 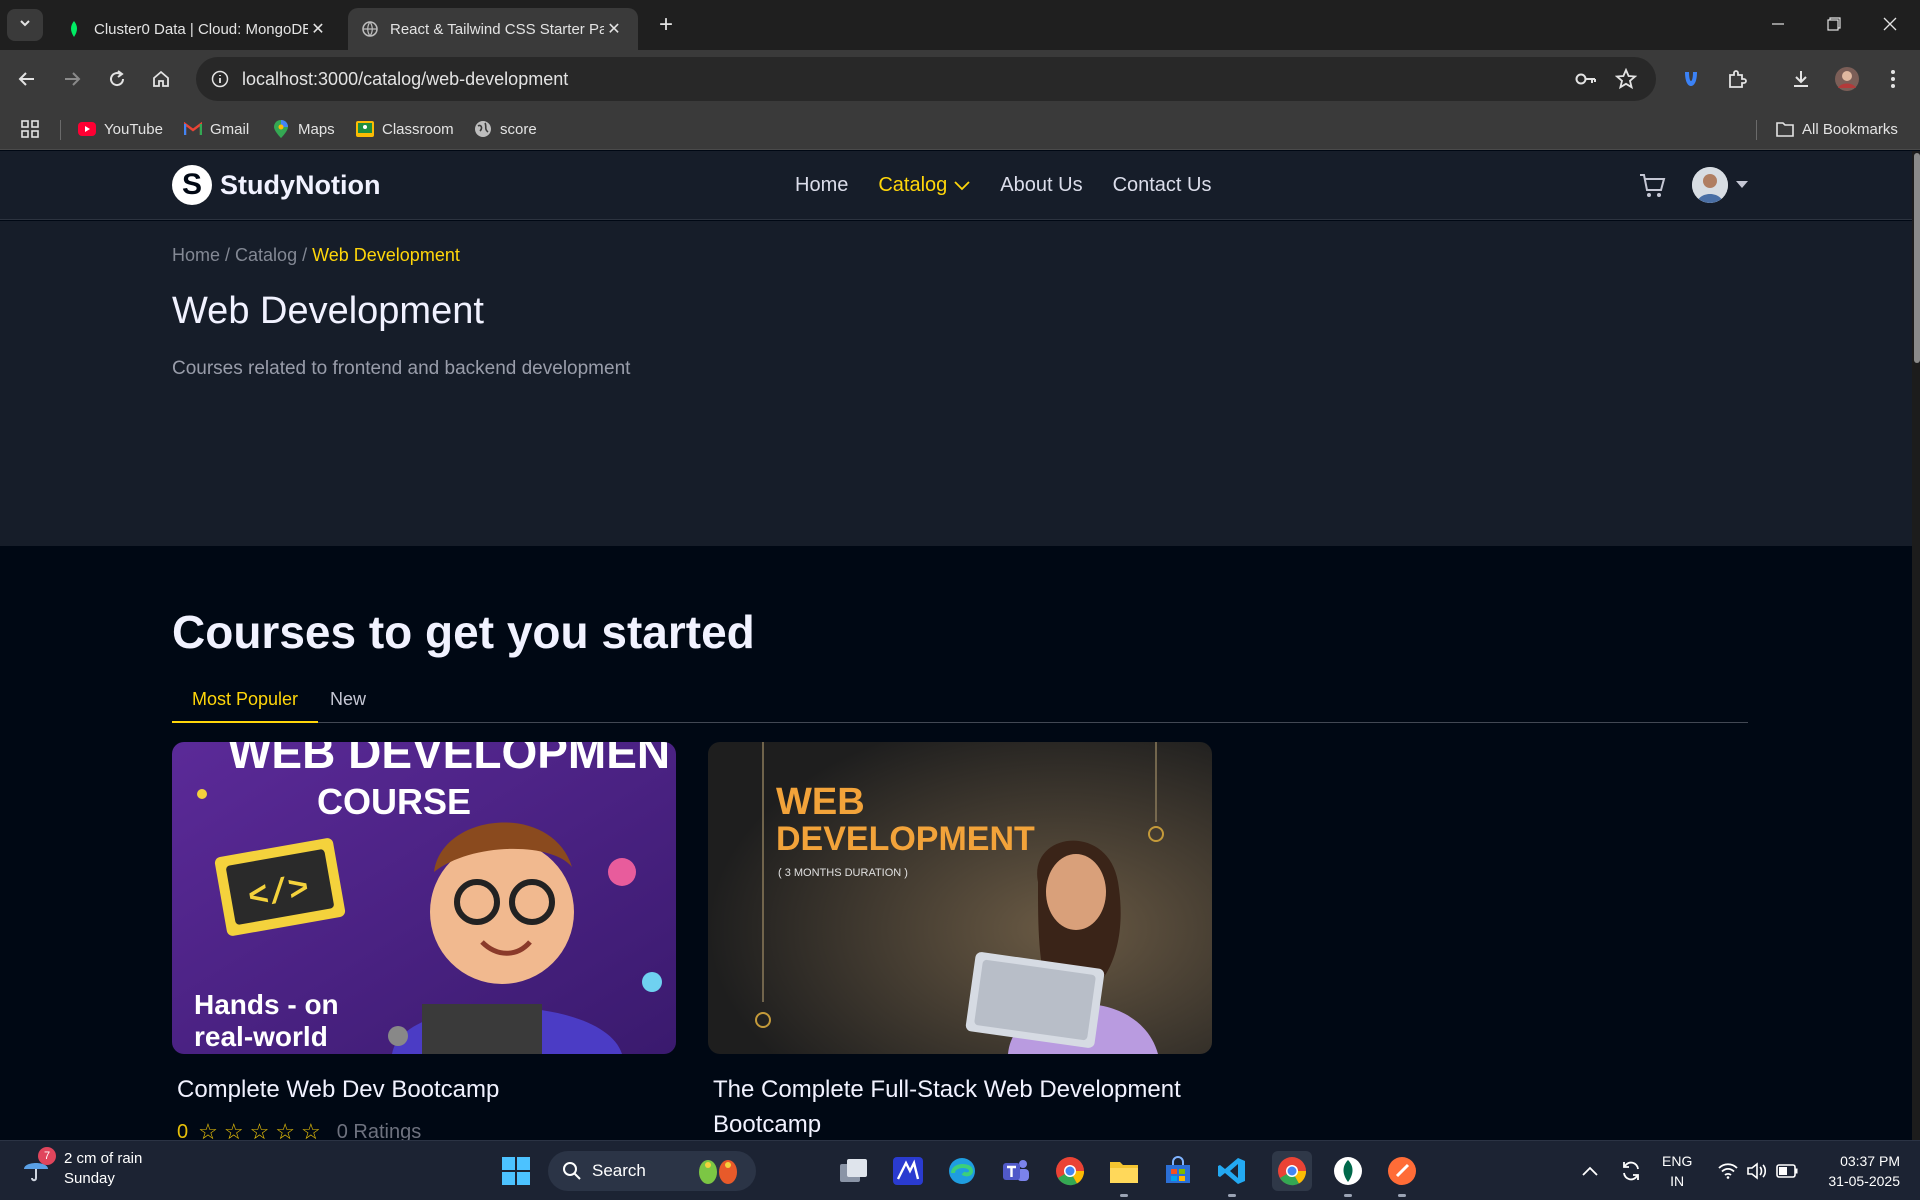 What do you see at coordinates (72, 79) in the screenshot?
I see `forward-button` at bounding box center [72, 79].